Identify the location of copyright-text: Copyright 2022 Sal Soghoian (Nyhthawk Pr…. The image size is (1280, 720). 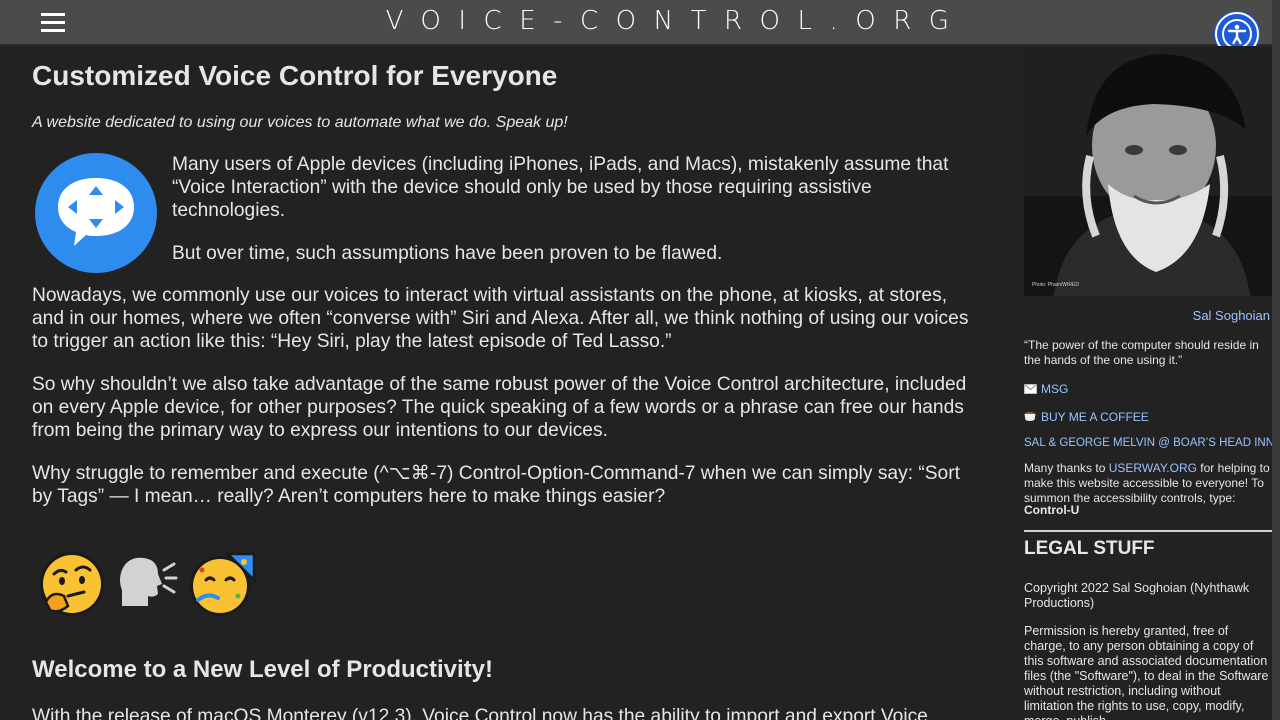
(1137, 595).